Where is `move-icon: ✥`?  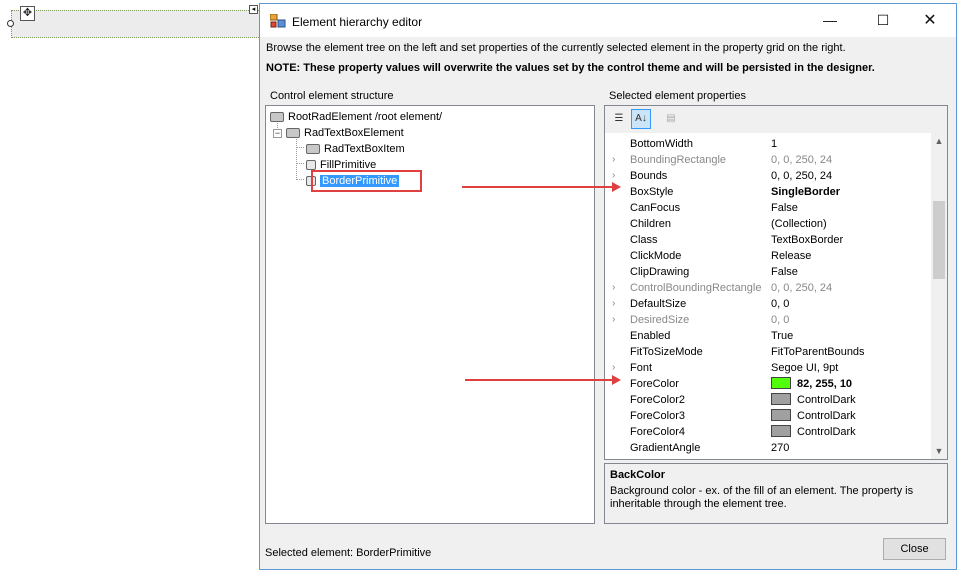 move-icon: ✥ is located at coordinates (27, 13).